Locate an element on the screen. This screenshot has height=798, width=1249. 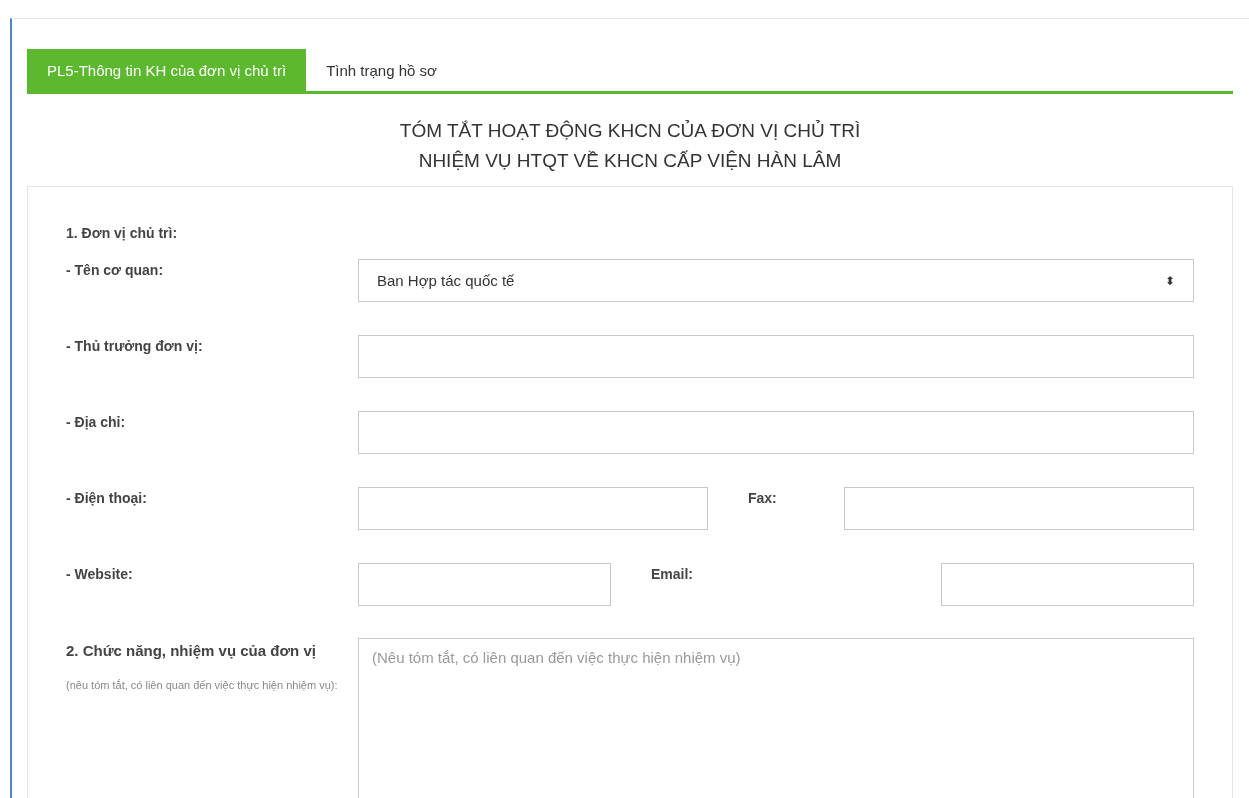
field-label: - Website: is located at coordinates (100, 573).